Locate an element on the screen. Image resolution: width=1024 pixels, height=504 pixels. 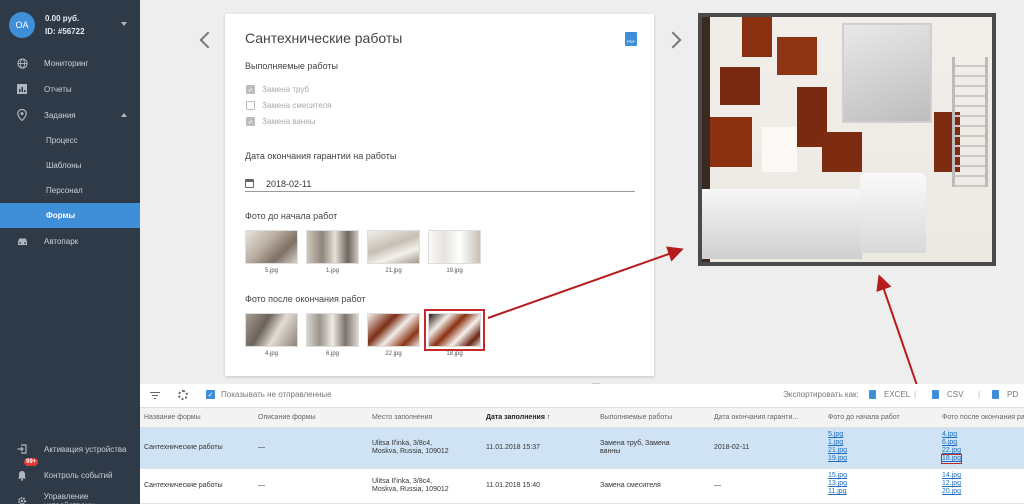
sidebar-item-device-management: Управление устройствами is located at coordinates (70, 496).